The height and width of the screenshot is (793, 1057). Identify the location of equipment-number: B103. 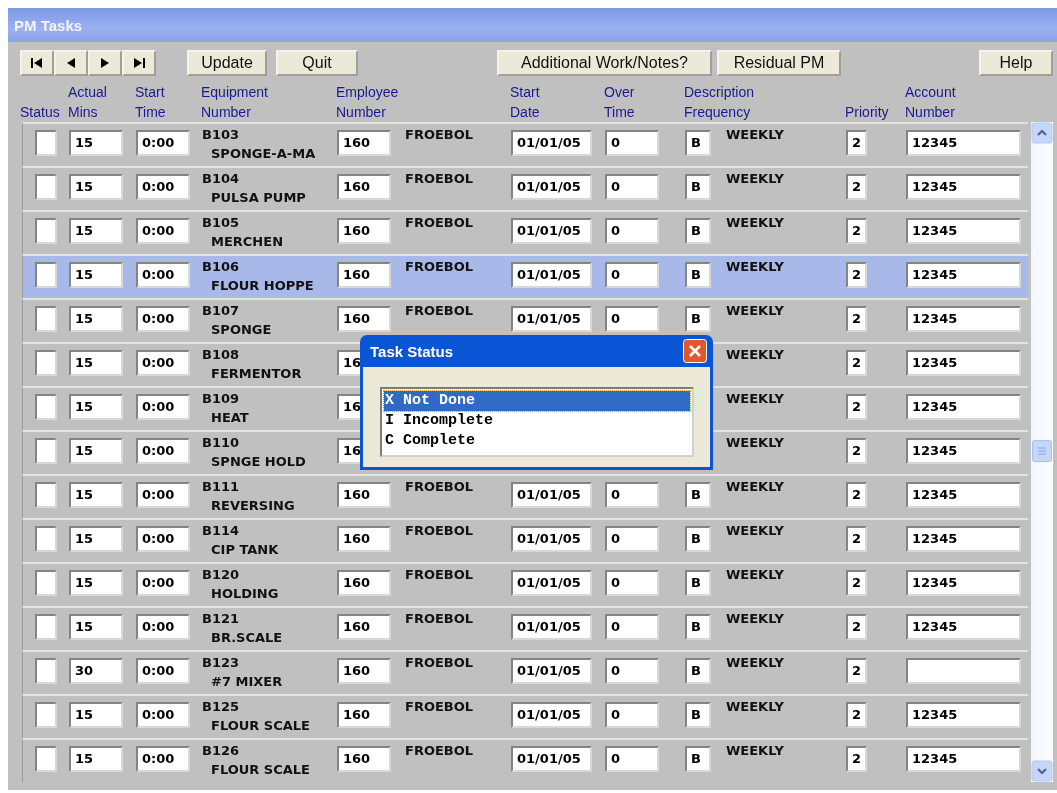
(221, 135).